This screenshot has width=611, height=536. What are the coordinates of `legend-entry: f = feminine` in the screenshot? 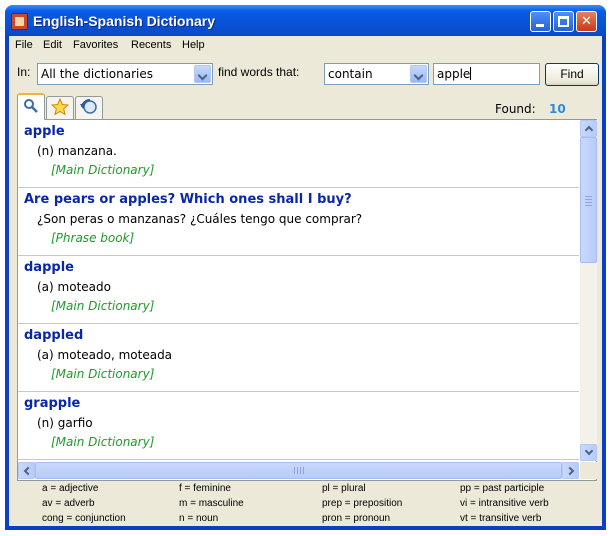 It's located at (205, 488).